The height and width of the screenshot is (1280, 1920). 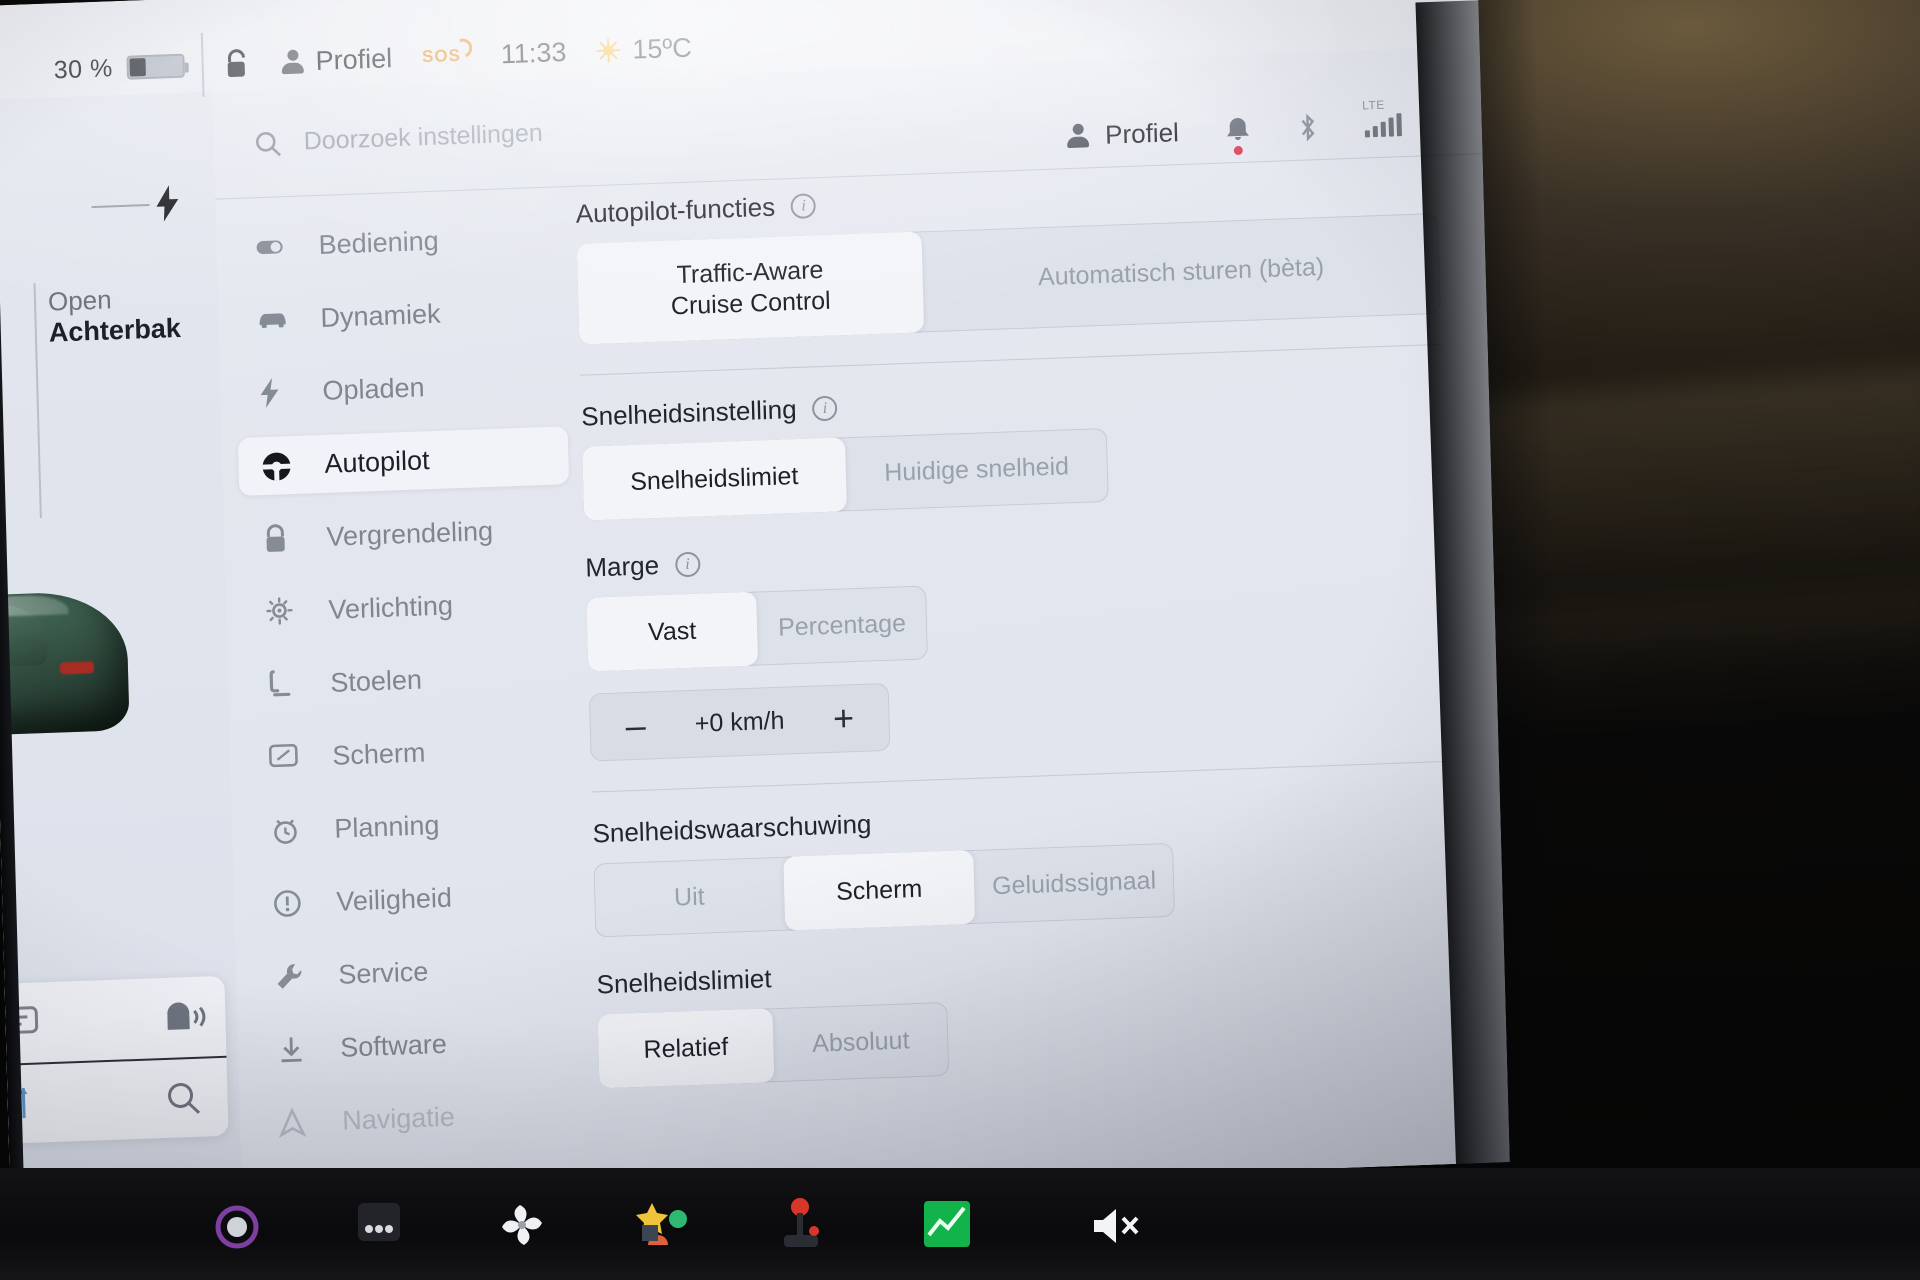 I want to click on segment-traffic-aware-cruise-control: Traffic-Aware Cruise Control, so click(x=750, y=288).